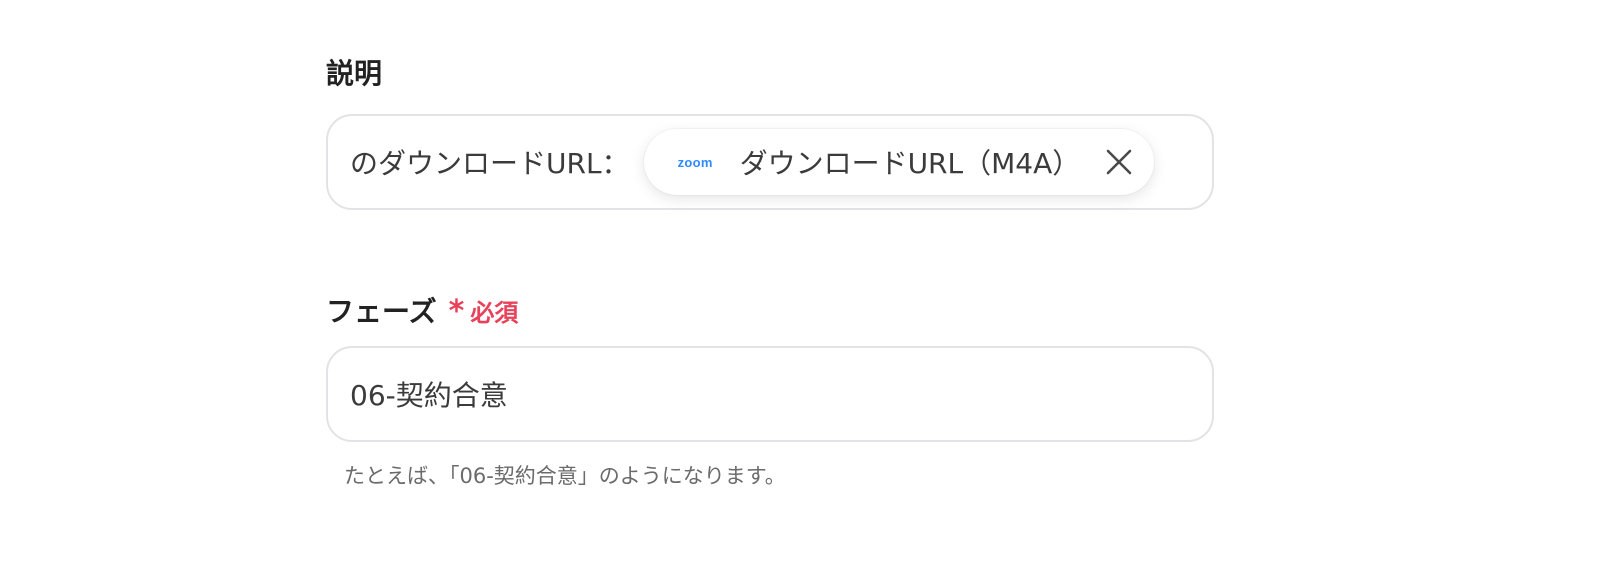  I want to click on phase-label: フェーズ * 必須, so click(422, 310).